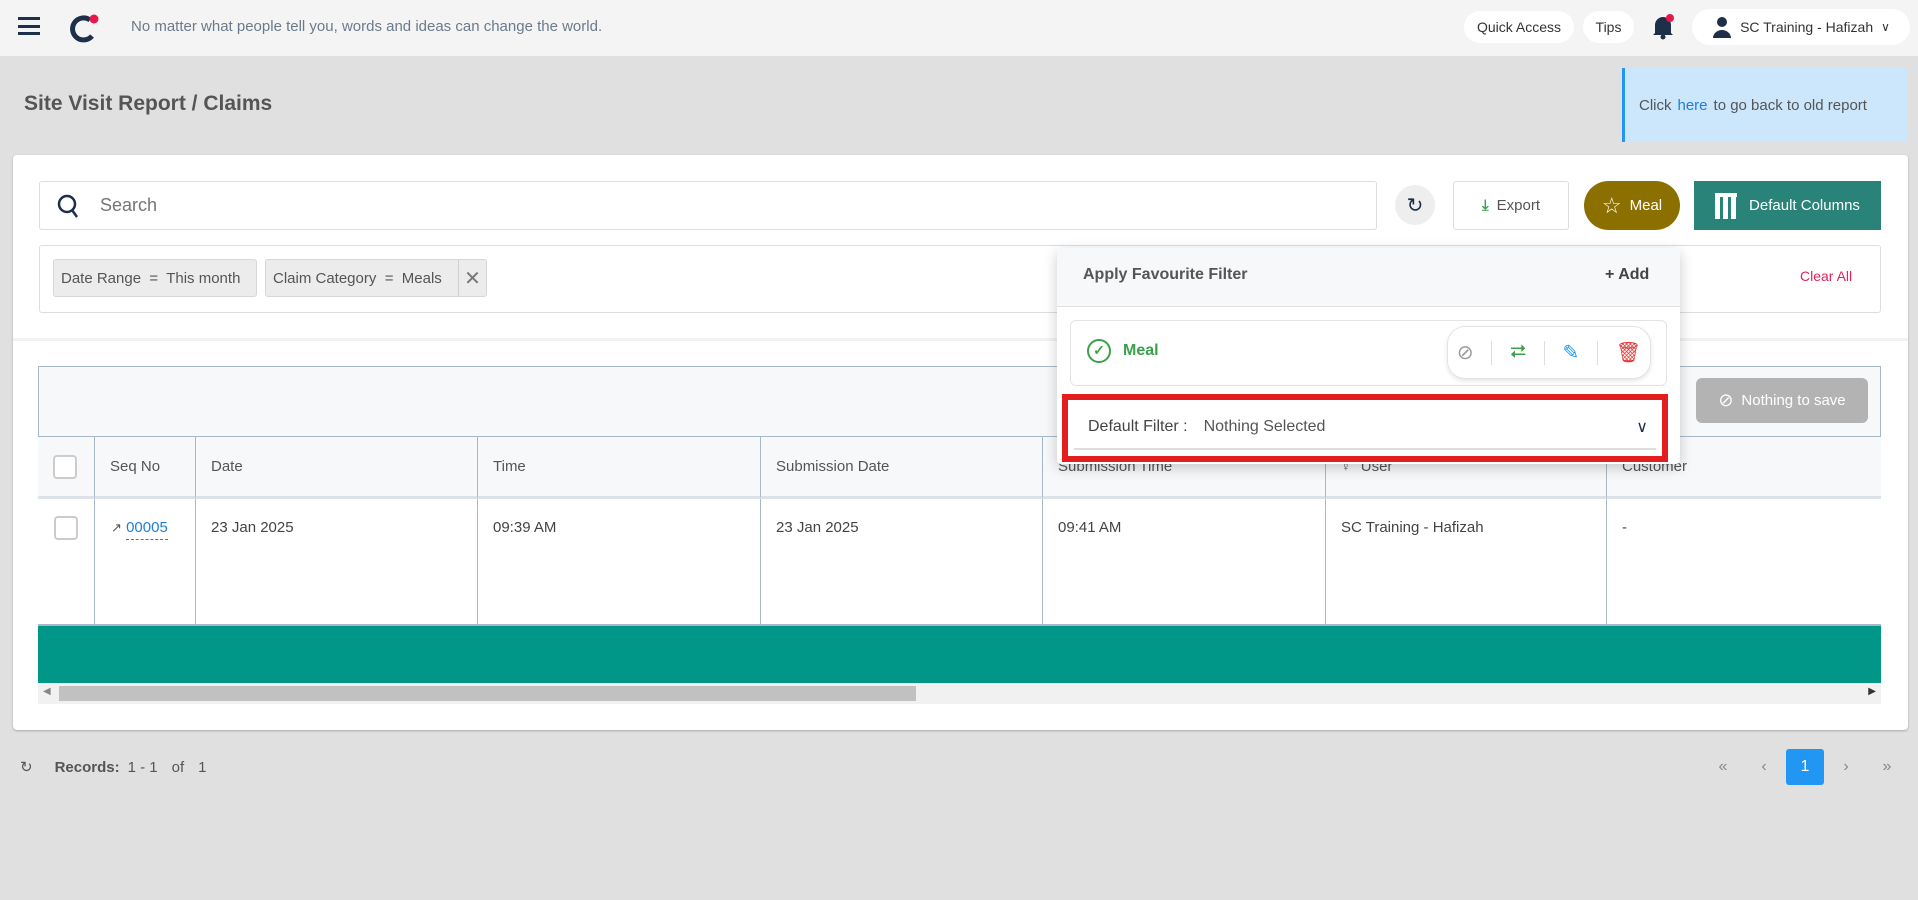 This screenshot has height=900, width=1918. What do you see at coordinates (376, 278) in the screenshot?
I see `filter-chip-claim-category: Claim Category = Meals ✕` at bounding box center [376, 278].